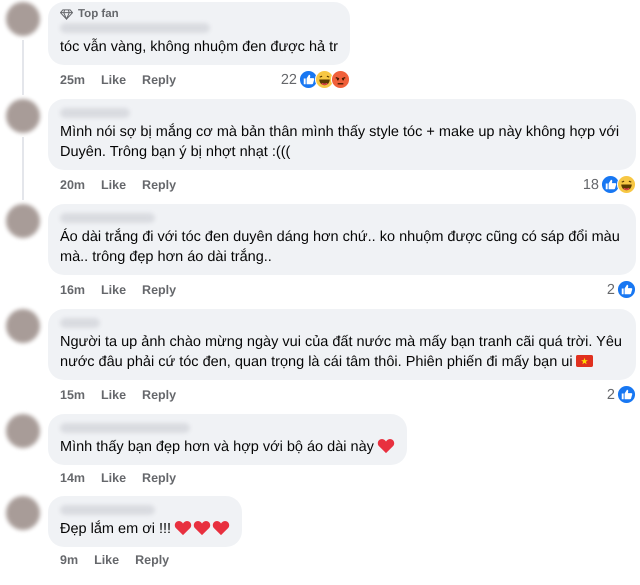  Describe the element at coordinates (69, 560) in the screenshot. I see `comment-time: 9m` at that location.